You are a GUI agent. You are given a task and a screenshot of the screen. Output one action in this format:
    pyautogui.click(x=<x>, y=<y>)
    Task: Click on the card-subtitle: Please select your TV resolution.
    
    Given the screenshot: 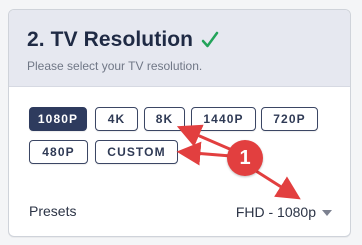 What is the action you would take?
    pyautogui.click(x=115, y=66)
    